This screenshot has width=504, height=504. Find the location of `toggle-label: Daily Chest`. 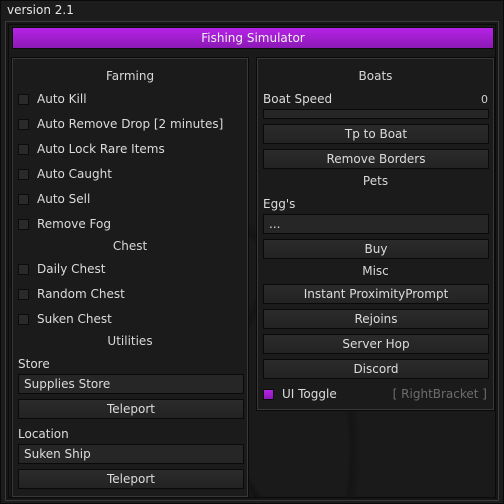

toggle-label: Daily Chest is located at coordinates (71, 269).